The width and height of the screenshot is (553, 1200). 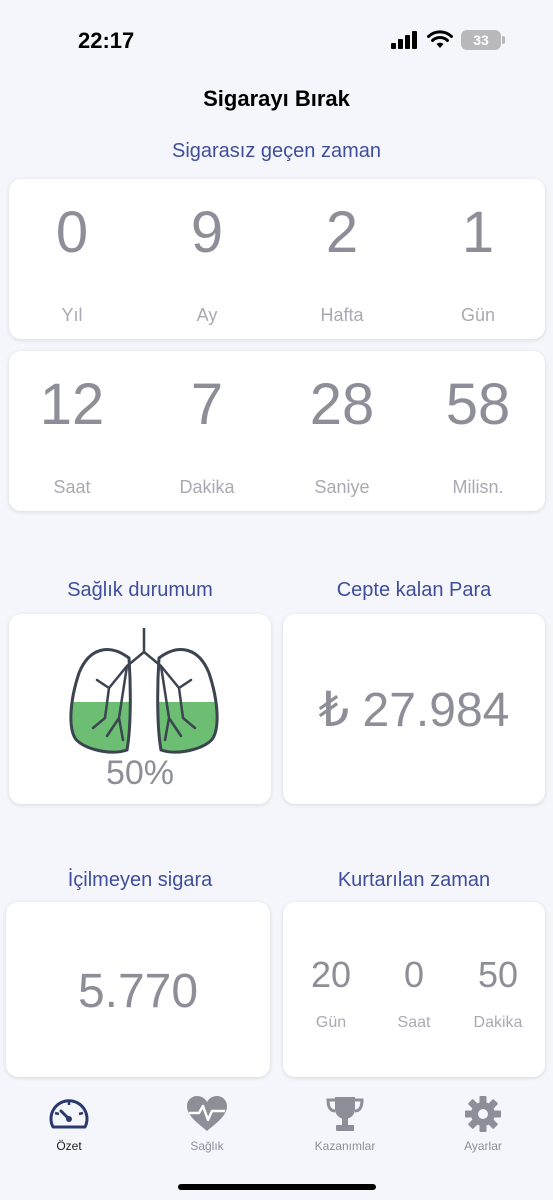 What do you see at coordinates (72, 487) in the screenshot?
I see `elapsed-hours-label: Saat` at bounding box center [72, 487].